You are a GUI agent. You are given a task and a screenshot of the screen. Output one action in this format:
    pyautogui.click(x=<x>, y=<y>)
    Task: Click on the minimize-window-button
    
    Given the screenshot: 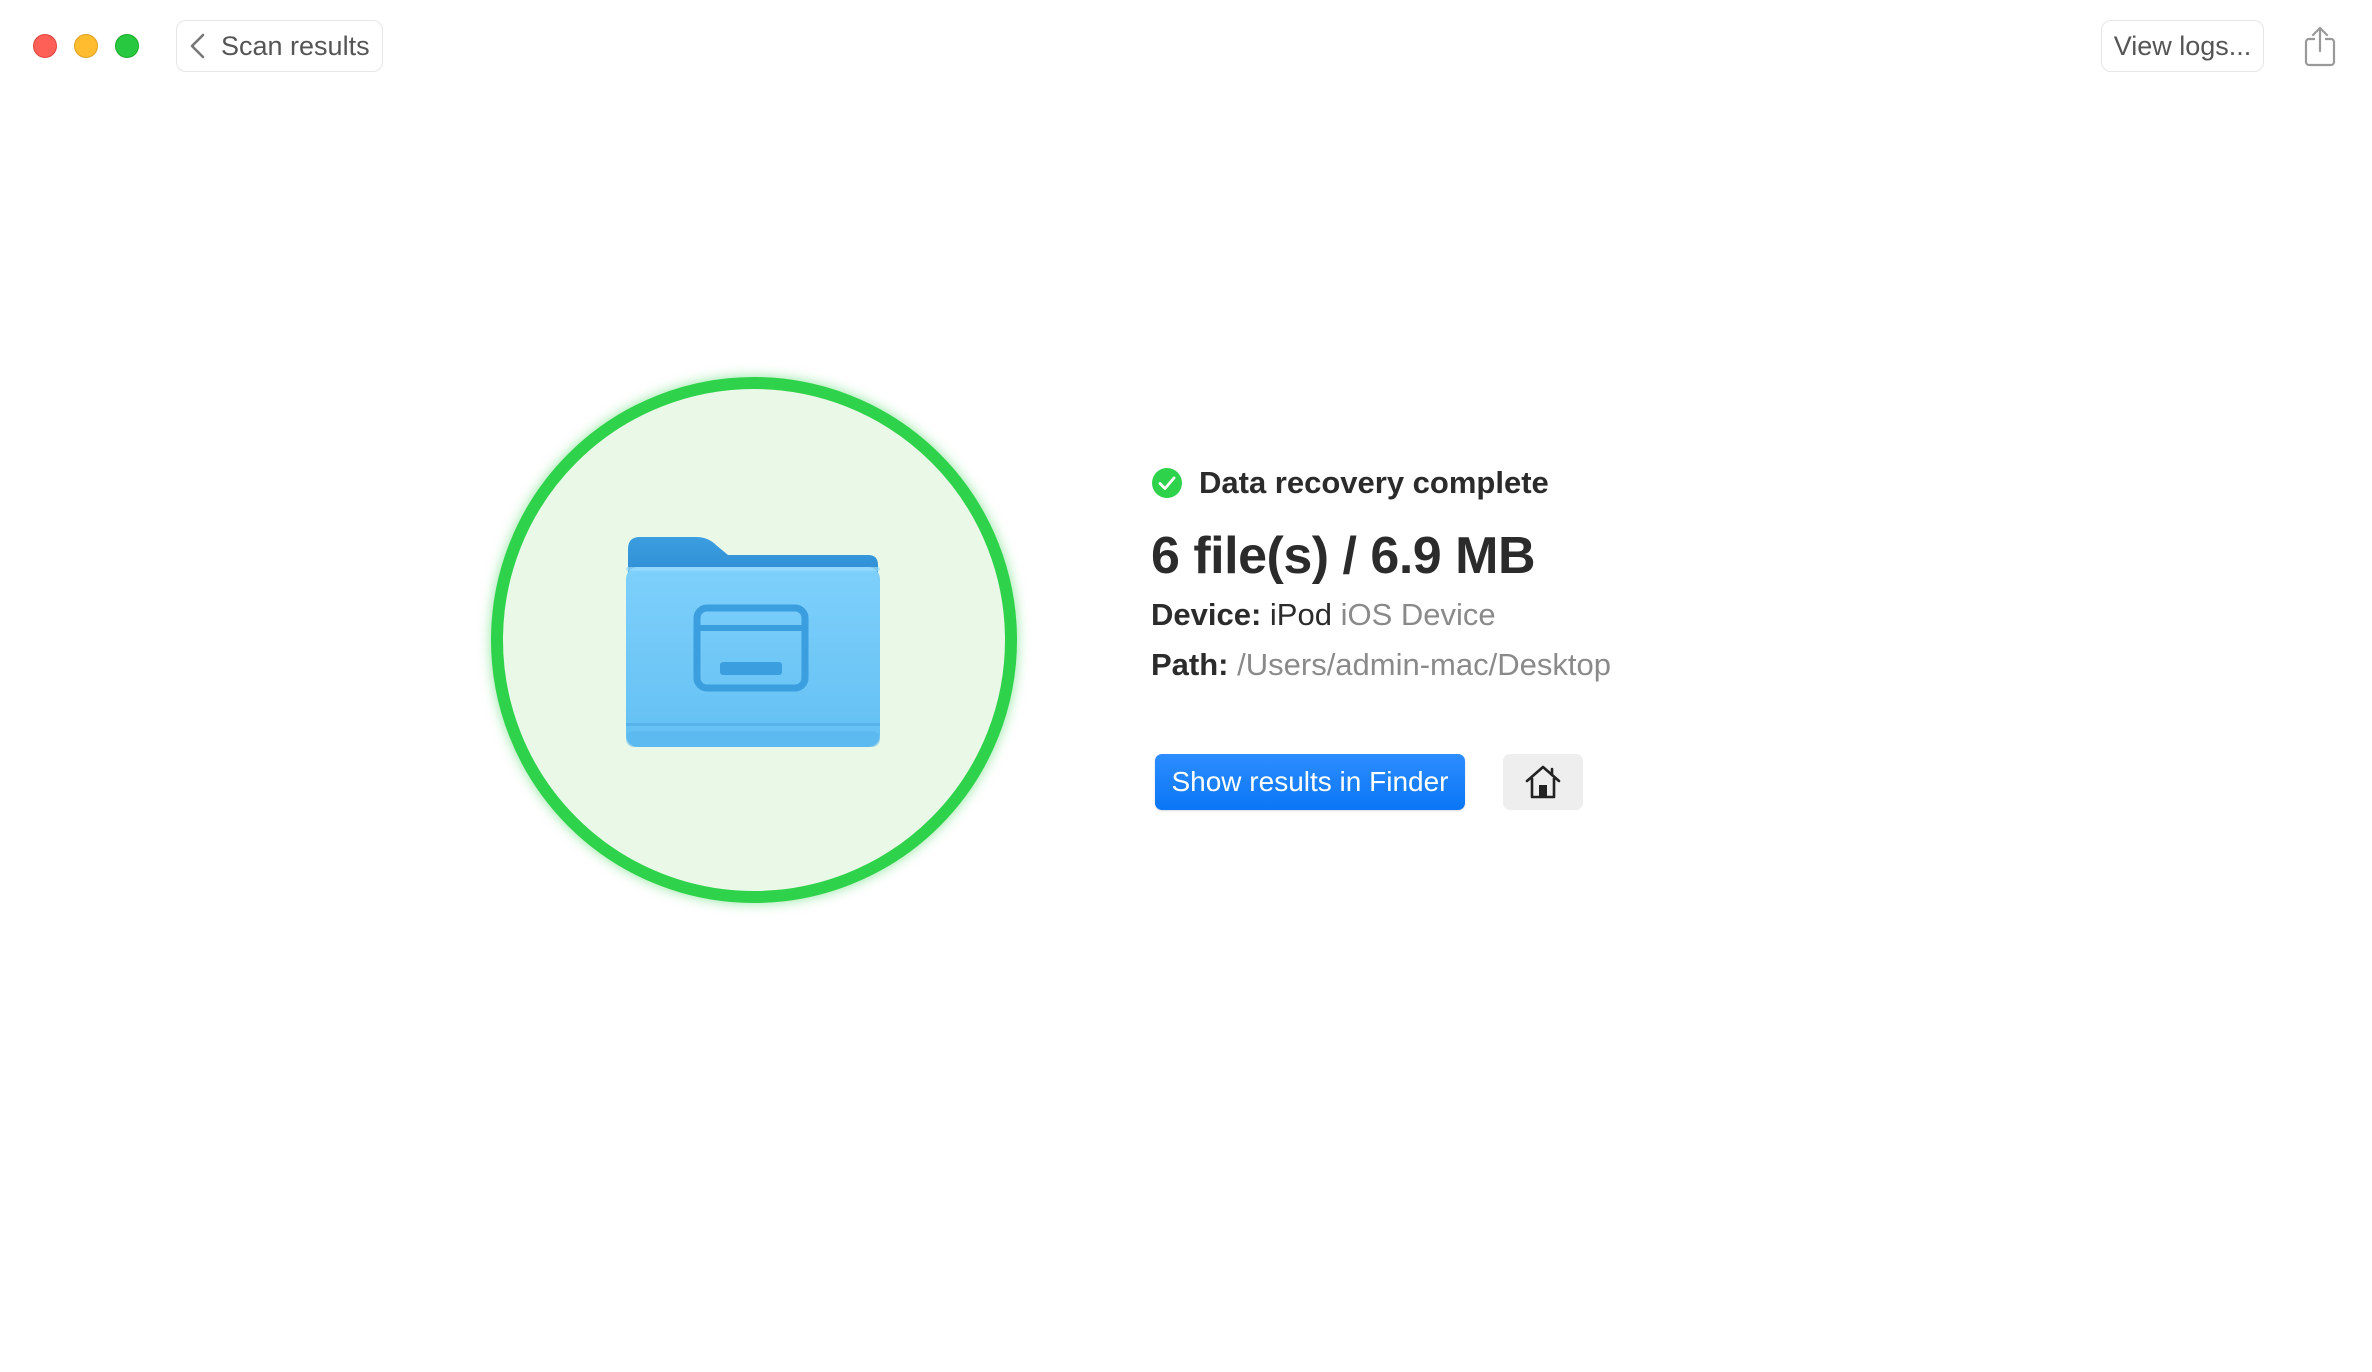 What is the action you would take?
    pyautogui.click(x=86, y=46)
    